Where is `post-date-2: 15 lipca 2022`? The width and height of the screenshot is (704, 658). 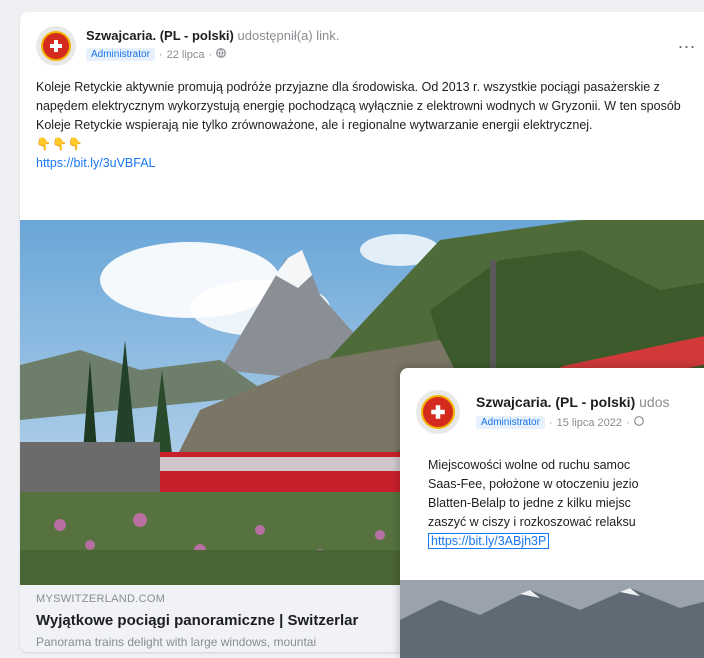 post-date-2: 15 lipca 2022 is located at coordinates (589, 423).